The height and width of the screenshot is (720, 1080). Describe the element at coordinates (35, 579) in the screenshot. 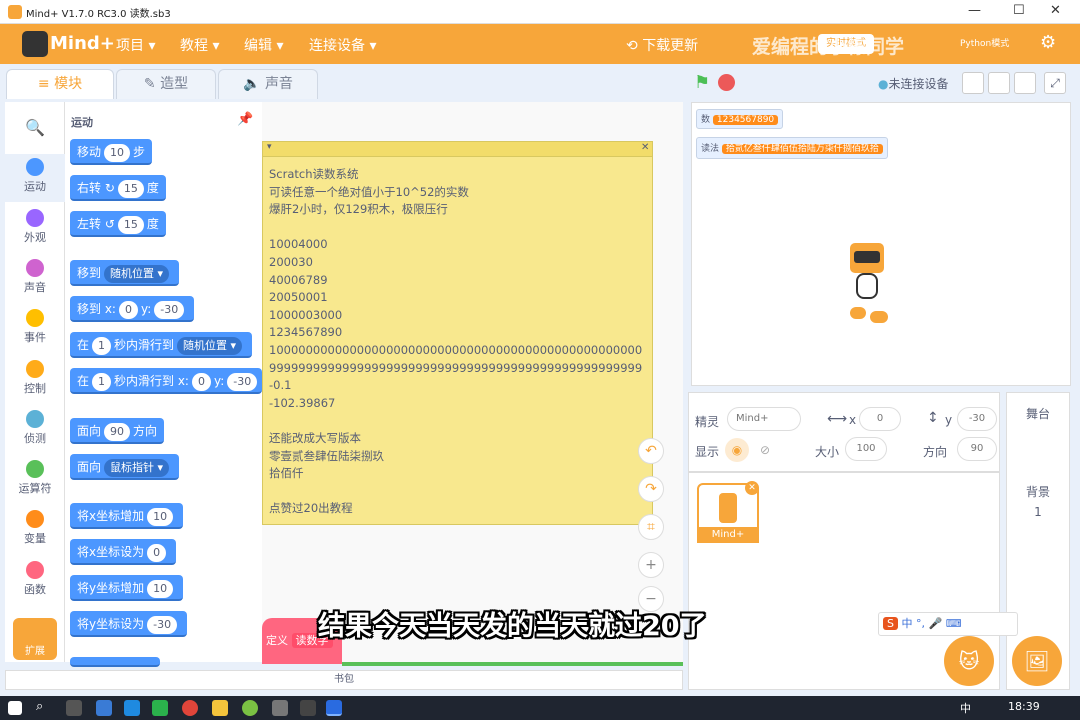

I see `category-9: 函数` at that location.